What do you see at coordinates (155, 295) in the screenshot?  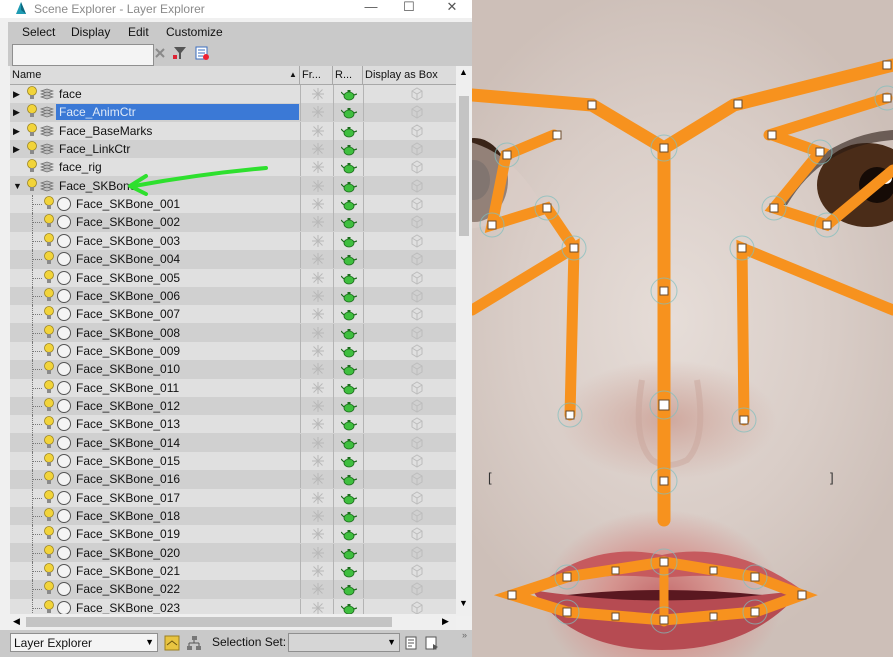 I see `name-cell: Face_SKBone_006` at bounding box center [155, 295].